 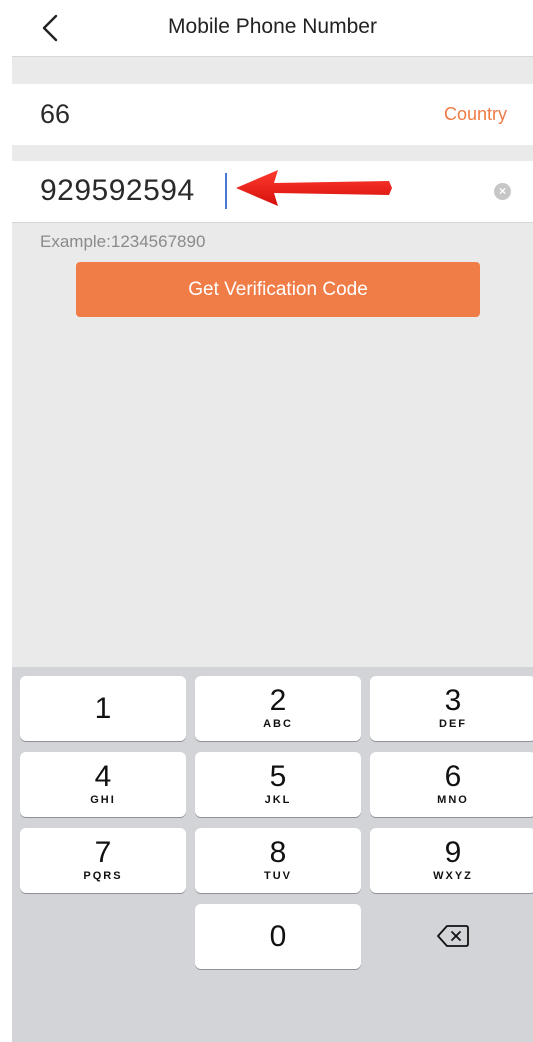 I want to click on country-row: 66 Country, so click(x=272, y=114).